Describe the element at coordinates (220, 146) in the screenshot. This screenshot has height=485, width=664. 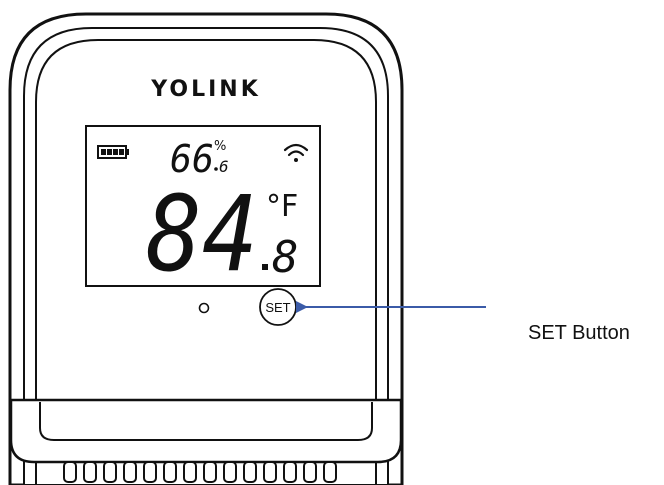
I see `humidity-unit: %` at that location.